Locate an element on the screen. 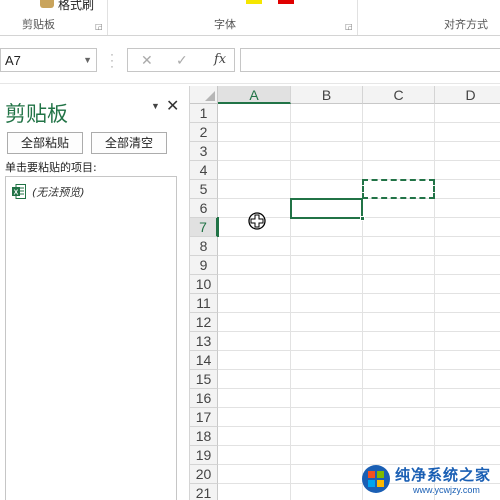 Image resolution: width=500 pixels, height=500 pixels. pane-options-icon: ▼ is located at coordinates (155, 106).